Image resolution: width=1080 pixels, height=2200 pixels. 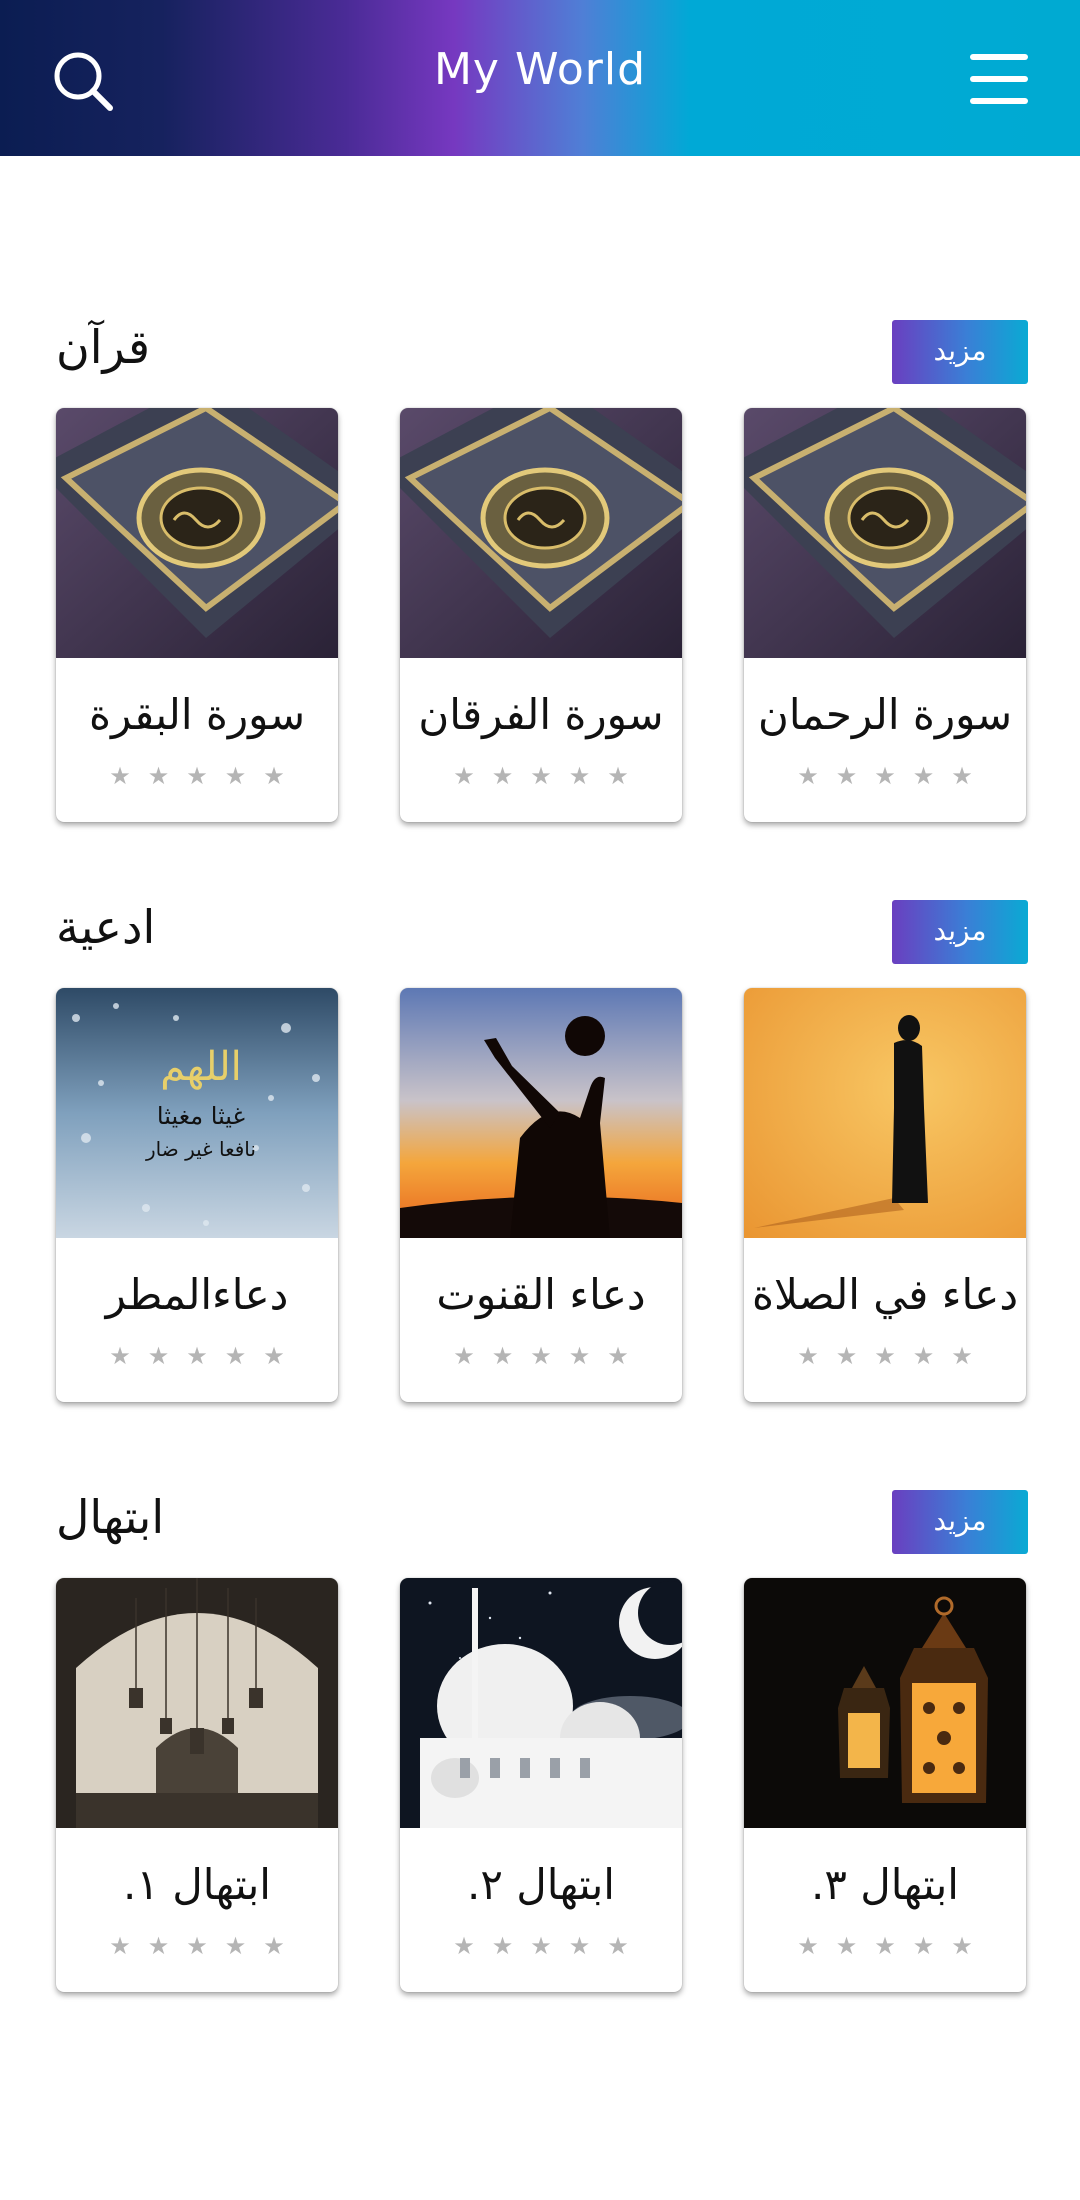 I want to click on card-label: دعاءالمطر, so click(x=197, y=1294).